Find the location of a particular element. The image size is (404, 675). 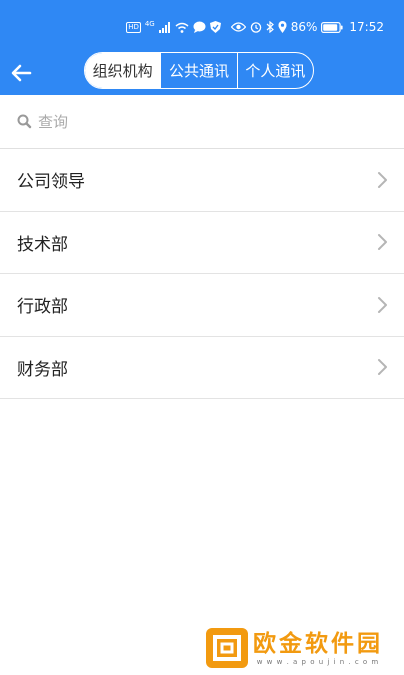

tab-personal-contacts: 个人通讯 is located at coordinates (274, 70).